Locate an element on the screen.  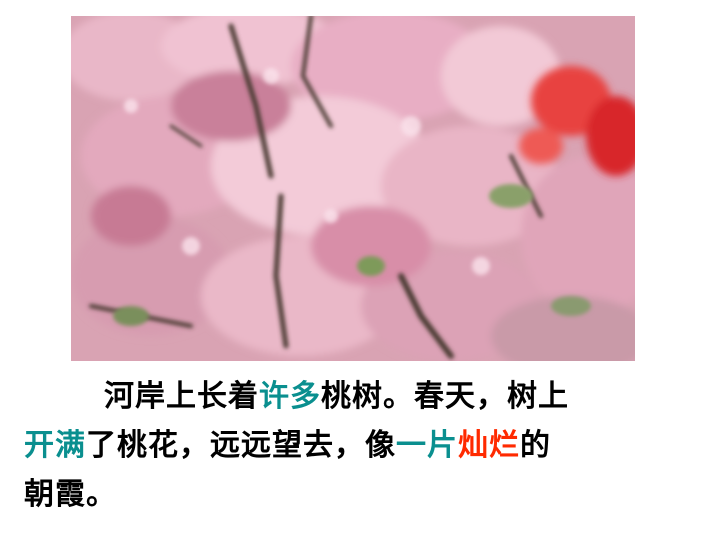
text-segment: 桃树。春天，树上 is located at coordinates (445, 396).